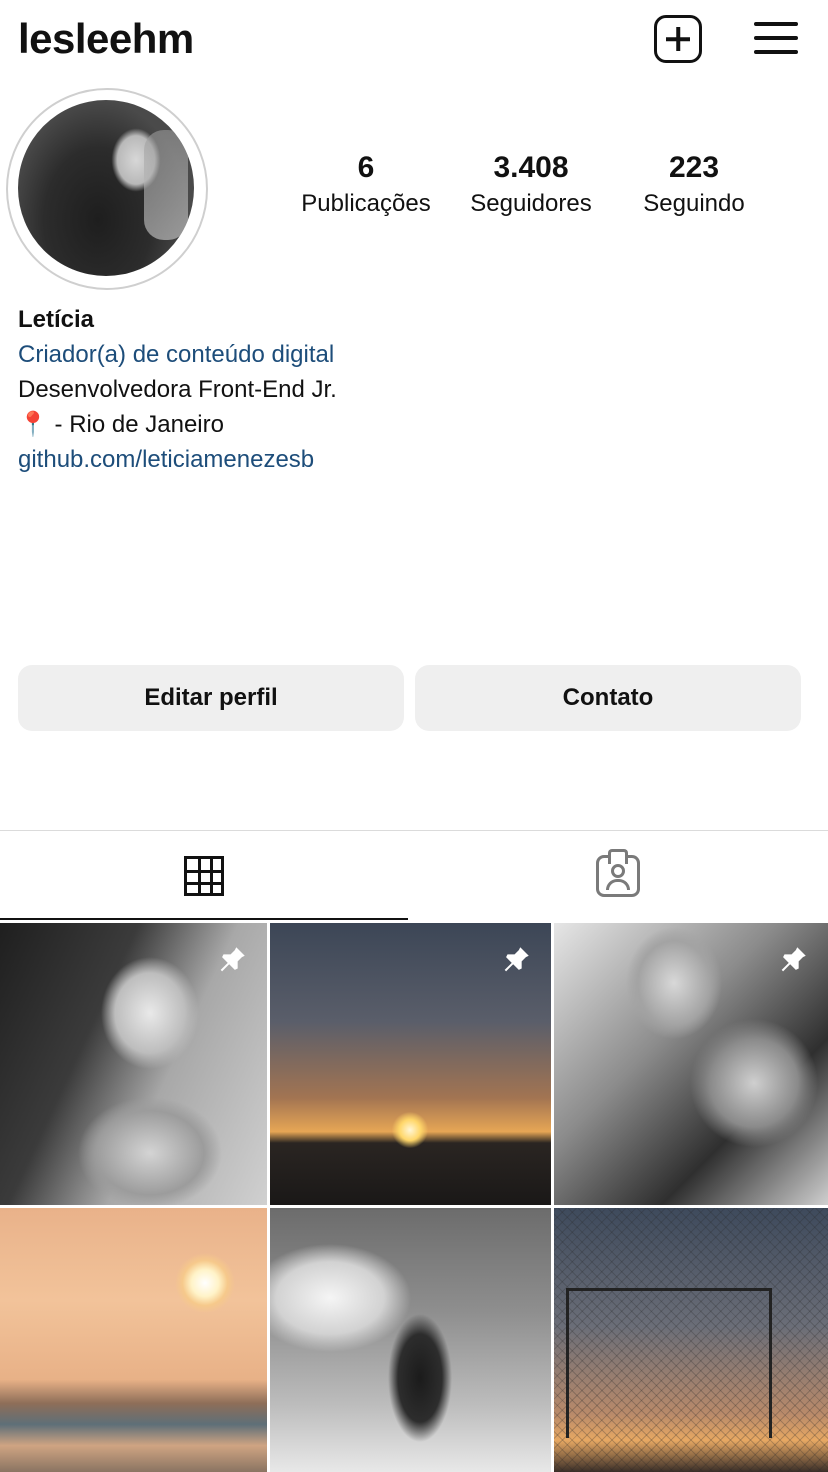  I want to click on username: lesleehm, so click(106, 39).